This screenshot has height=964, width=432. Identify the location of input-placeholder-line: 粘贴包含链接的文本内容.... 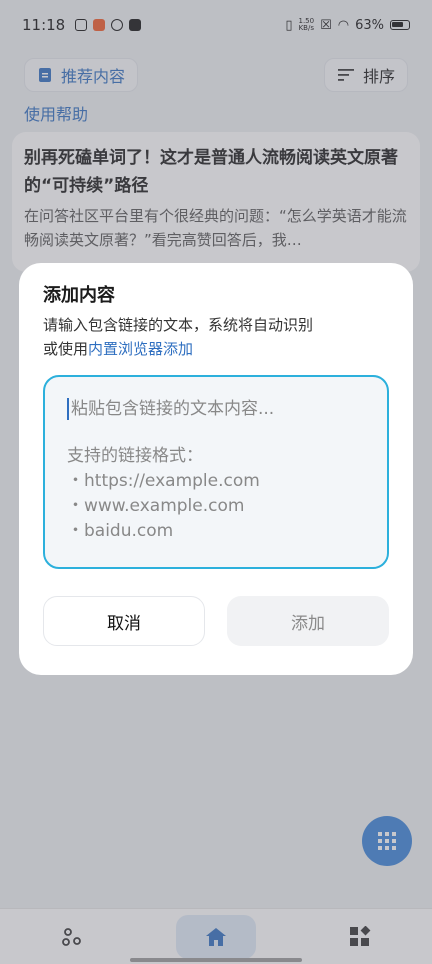
(216, 409).